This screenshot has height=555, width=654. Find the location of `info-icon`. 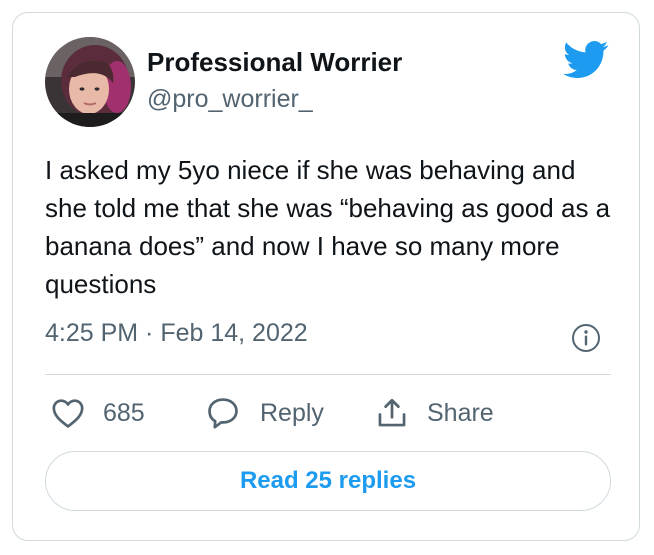

info-icon is located at coordinates (586, 338).